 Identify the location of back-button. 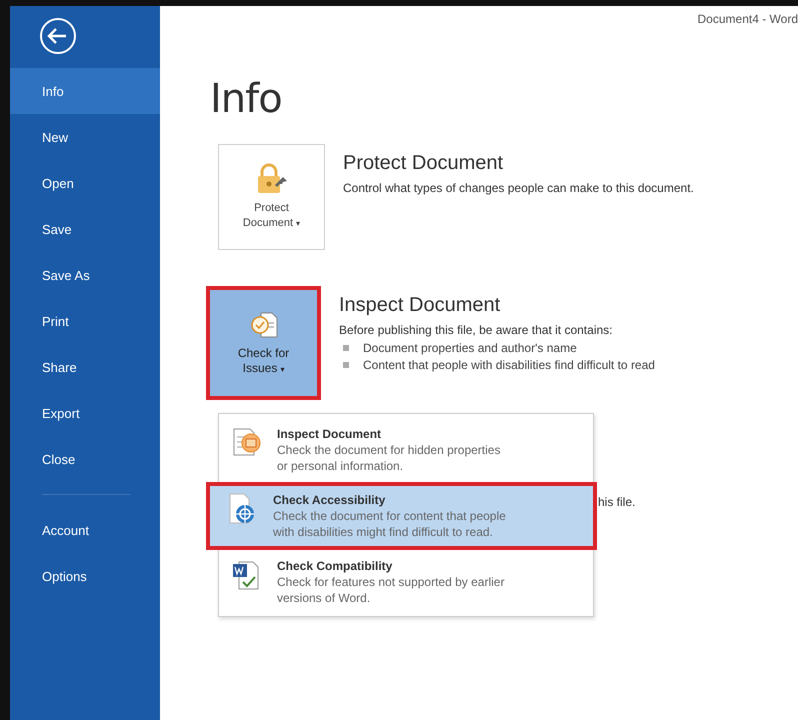
(58, 36).